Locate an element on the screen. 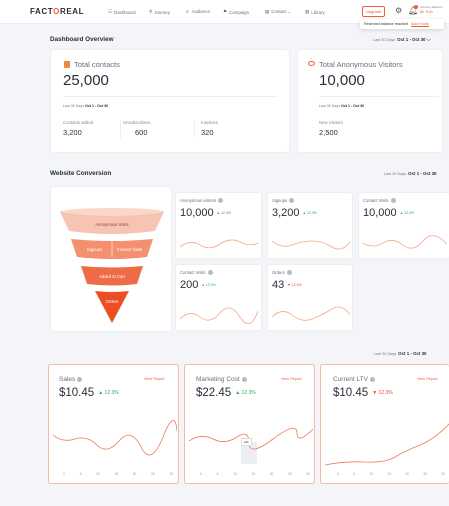 This screenshot has height=506, width=449. metric-card-orders: Orders 43 ▼ 12.3% is located at coordinates (310, 297).